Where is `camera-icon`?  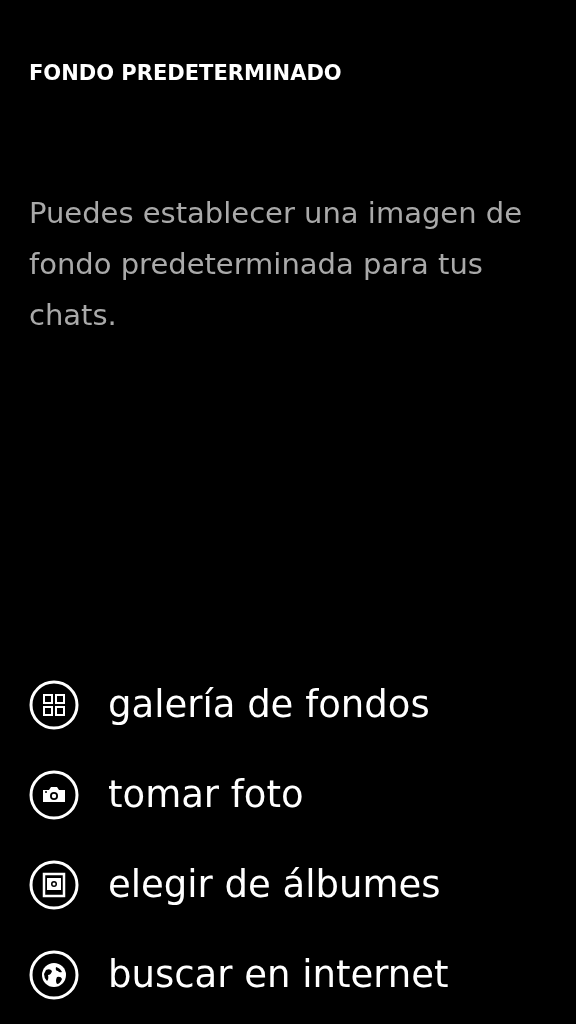 camera-icon is located at coordinates (54, 795).